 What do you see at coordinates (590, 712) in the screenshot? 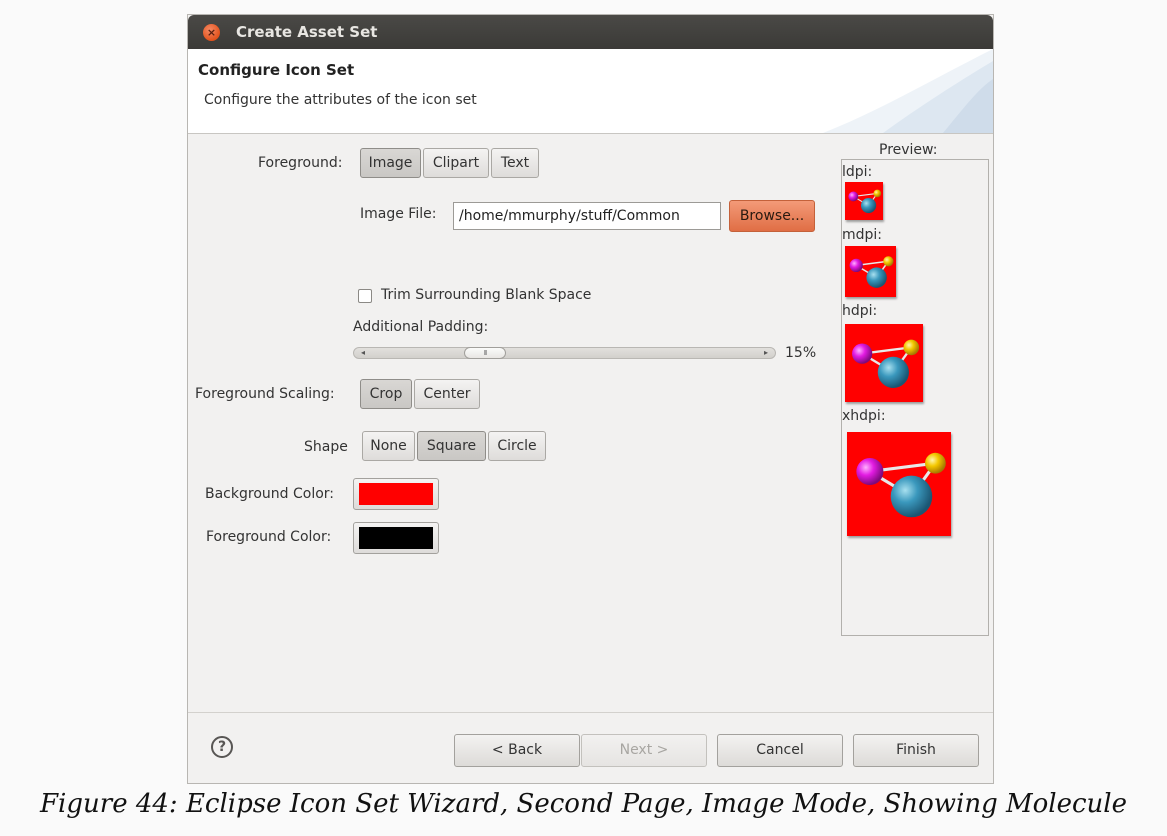
I see `footer-separator` at bounding box center [590, 712].